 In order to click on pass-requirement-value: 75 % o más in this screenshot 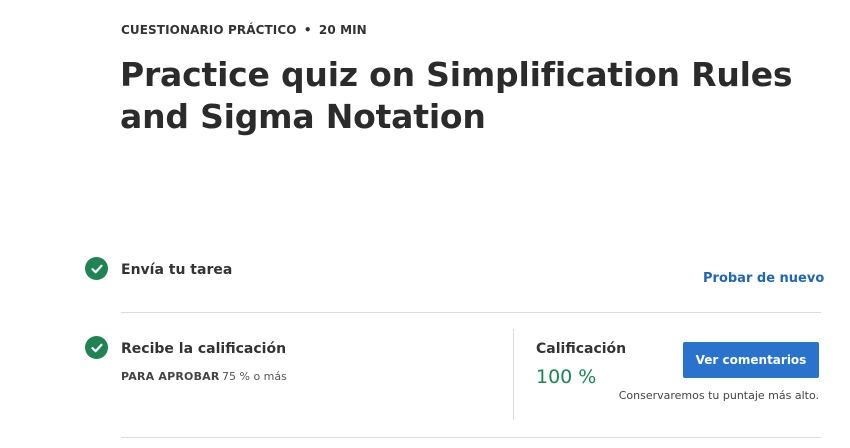, I will do `click(254, 376)`.